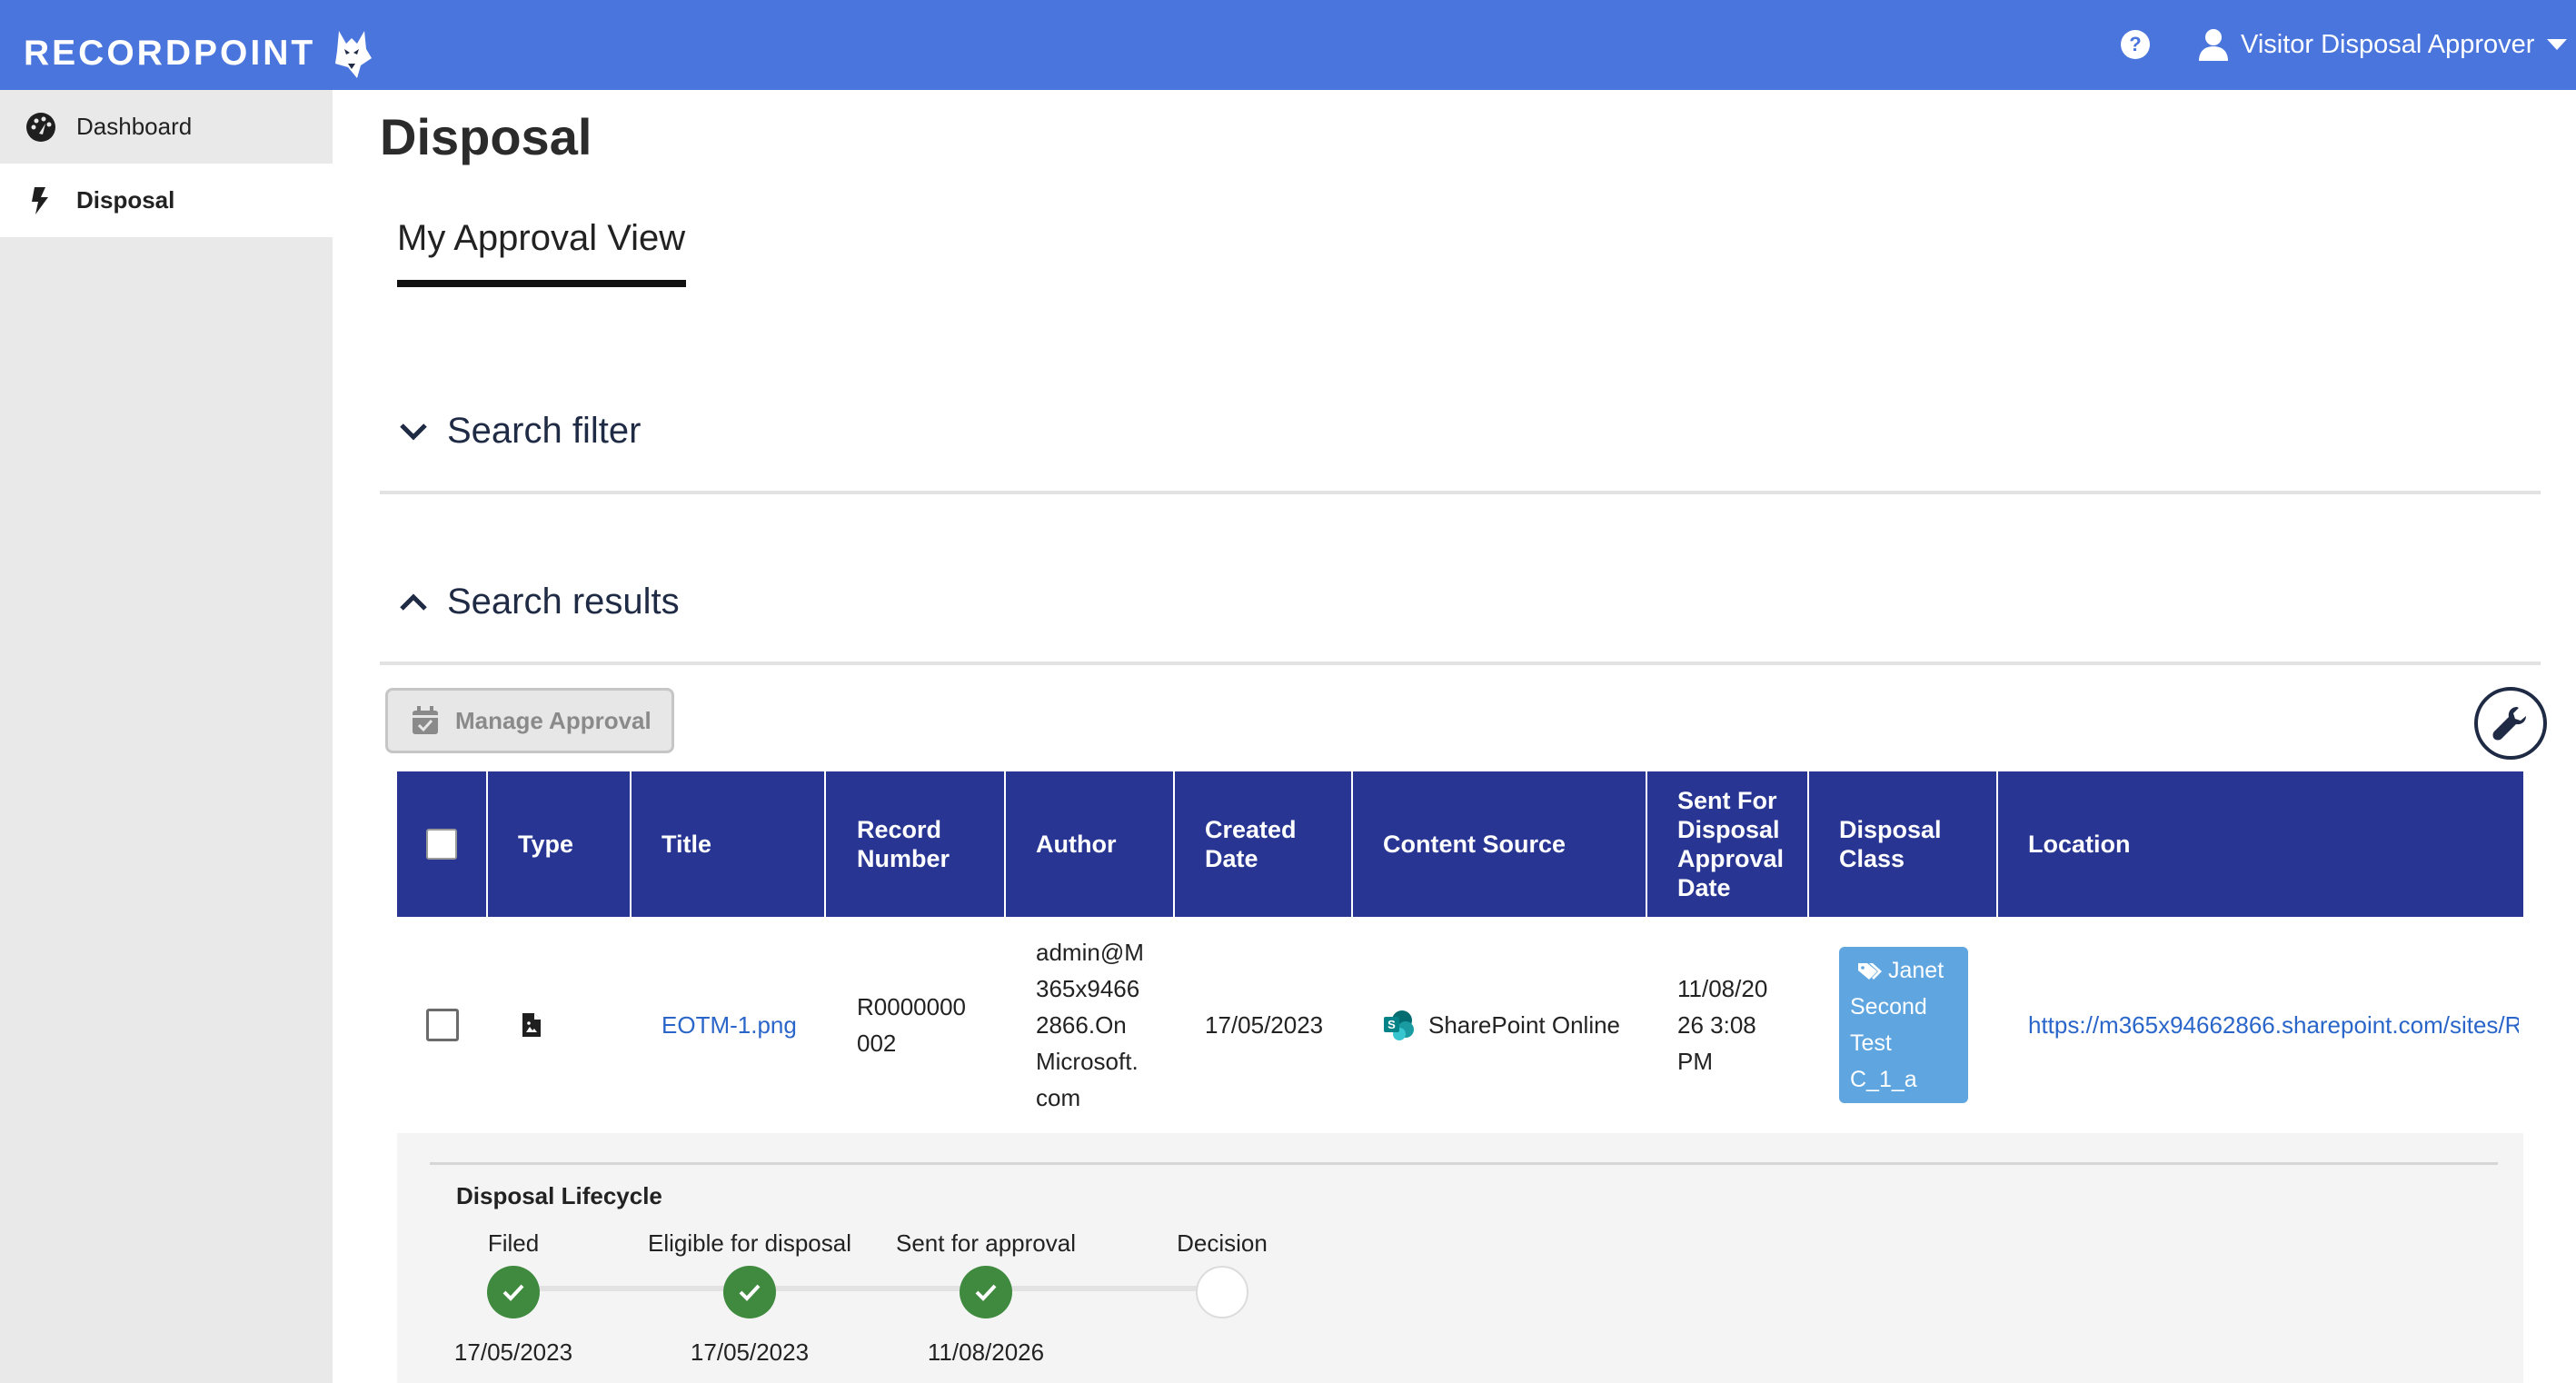 The width and height of the screenshot is (2576, 1383). What do you see at coordinates (1222, 1243) in the screenshot?
I see `step-label: Decision` at bounding box center [1222, 1243].